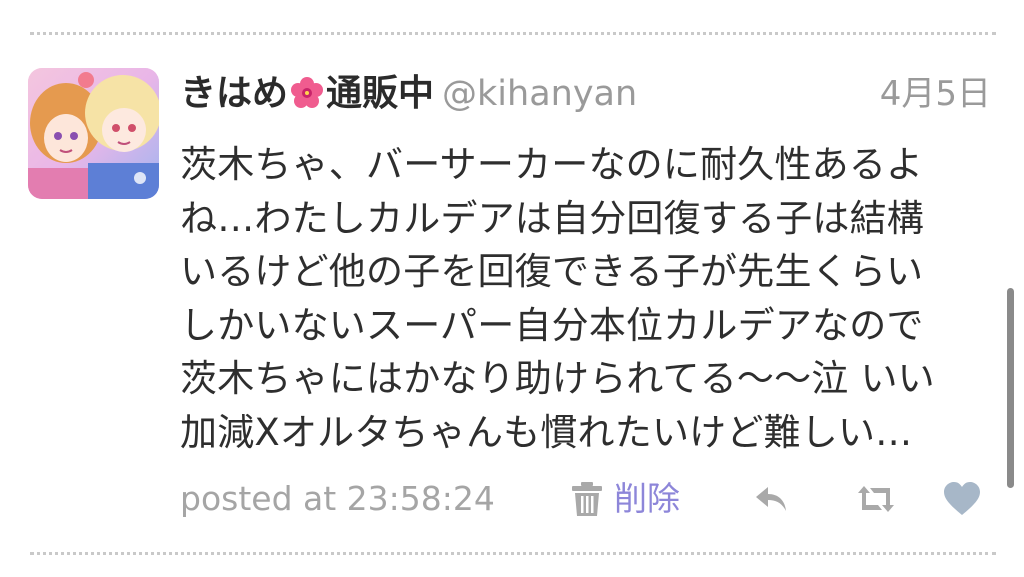  I want to click on tweet-footer: posted at 23:58:24 削除, so click(587, 500).